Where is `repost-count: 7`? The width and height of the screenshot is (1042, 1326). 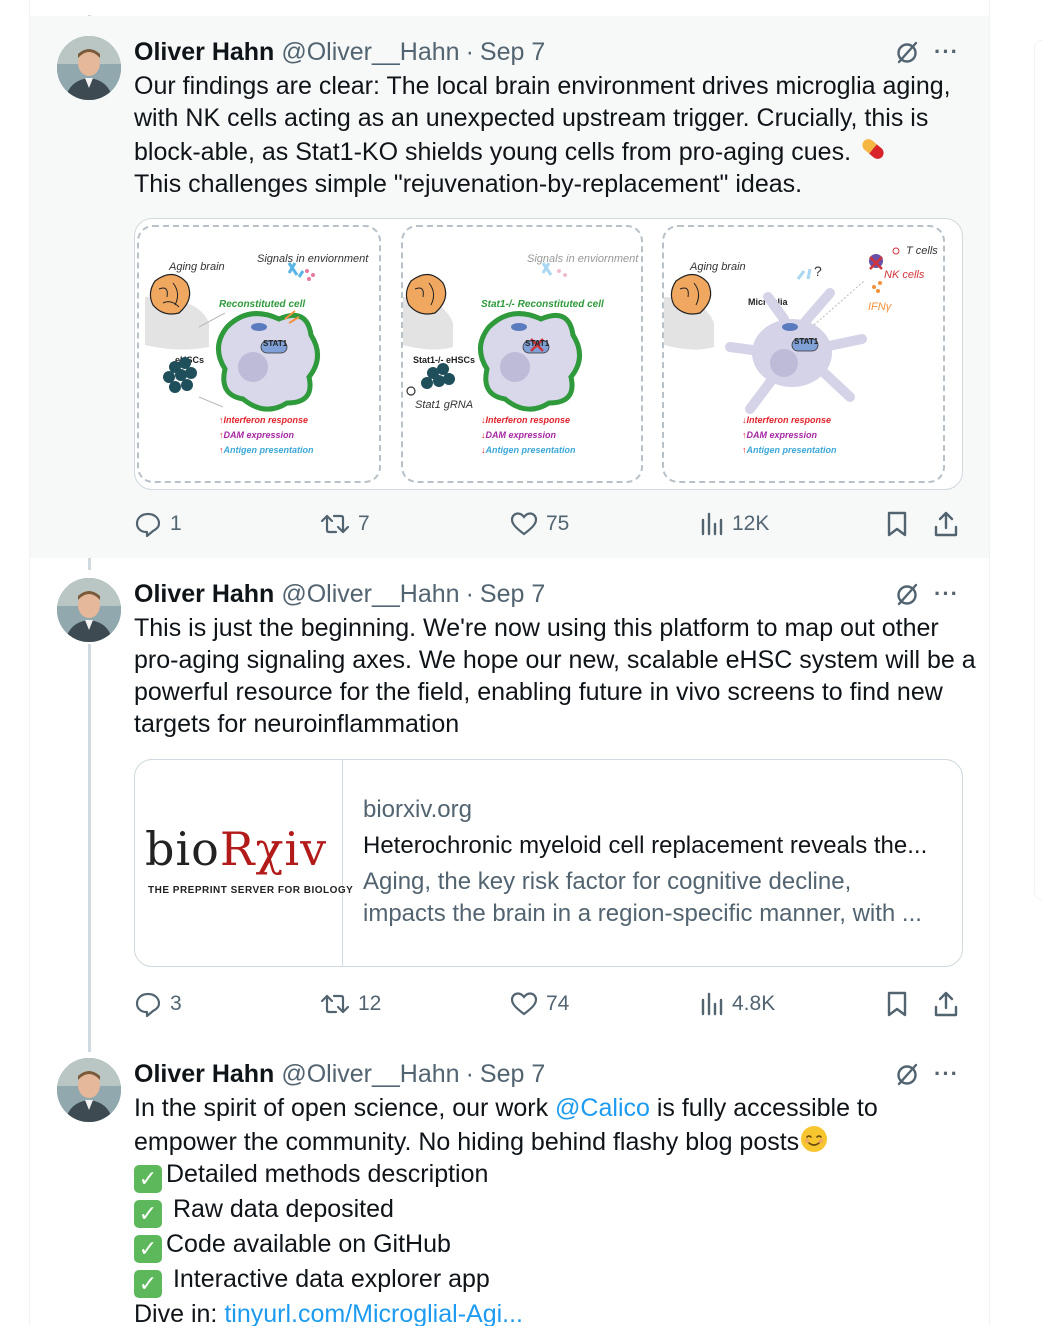 repost-count: 7 is located at coordinates (364, 523).